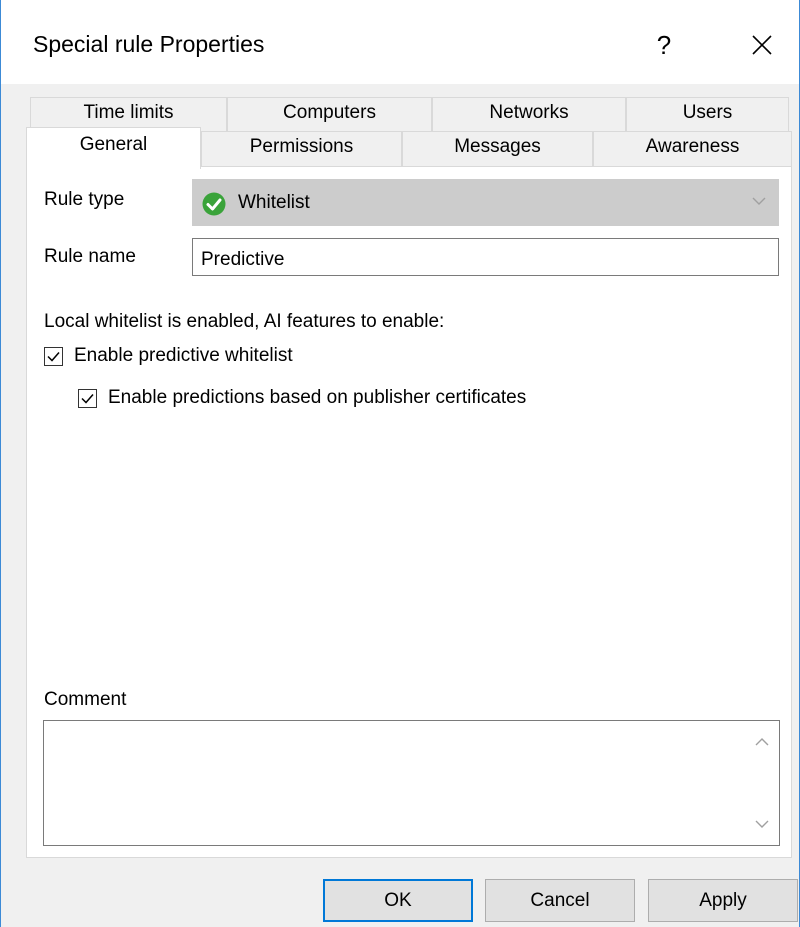  What do you see at coordinates (398, 900) in the screenshot?
I see `ok-button: OK` at bounding box center [398, 900].